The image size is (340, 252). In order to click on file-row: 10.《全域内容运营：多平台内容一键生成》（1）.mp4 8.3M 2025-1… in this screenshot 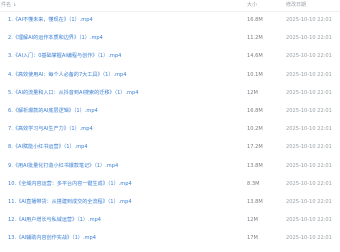, I will do `click(170, 186)`.